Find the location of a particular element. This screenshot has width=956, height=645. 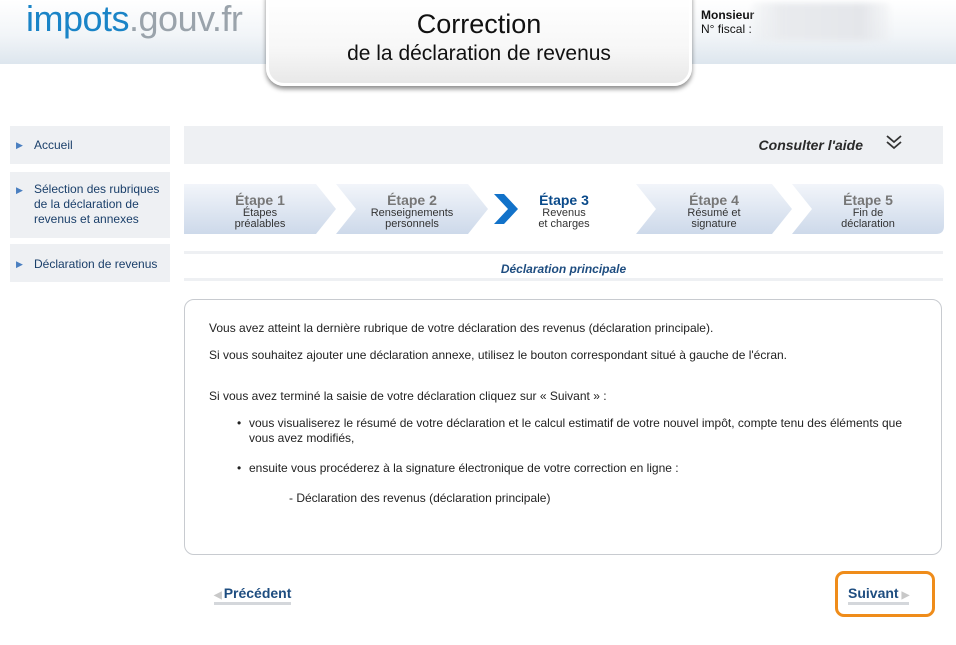

page-title: Correction is located at coordinates (479, 24).